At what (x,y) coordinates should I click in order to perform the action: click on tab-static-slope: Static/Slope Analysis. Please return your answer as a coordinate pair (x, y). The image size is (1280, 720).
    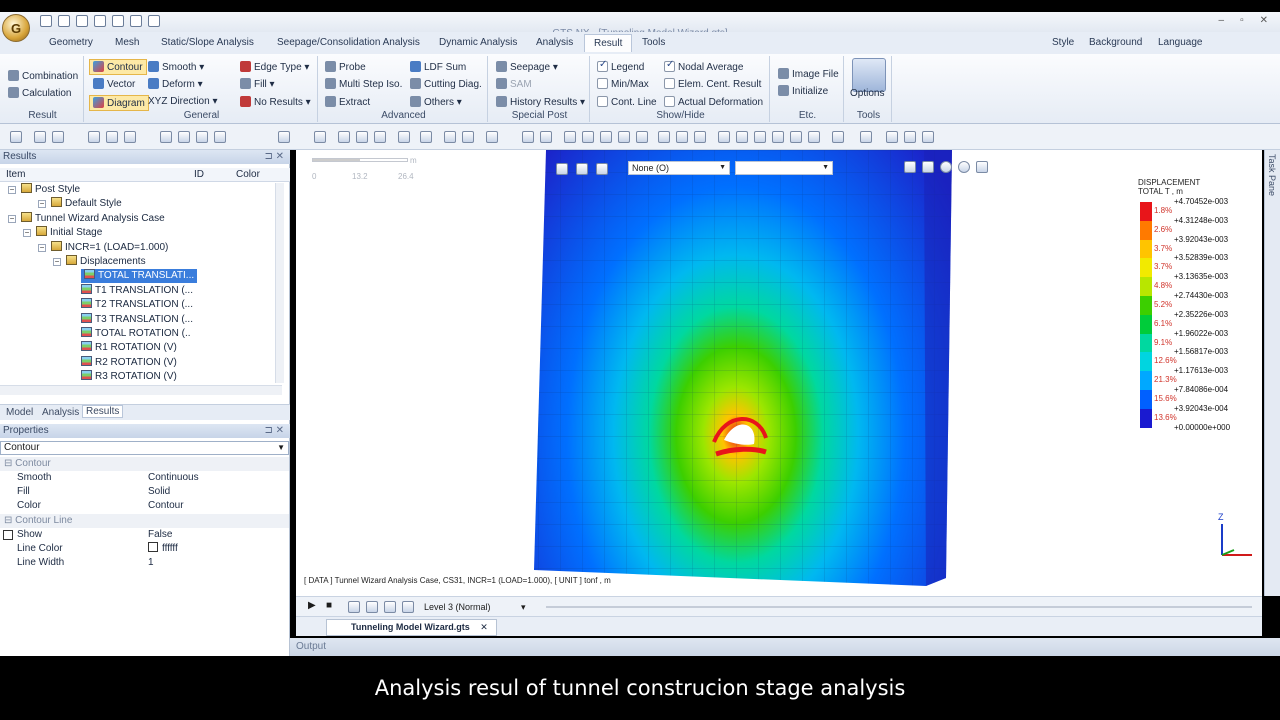
    Looking at the image, I should click on (207, 42).